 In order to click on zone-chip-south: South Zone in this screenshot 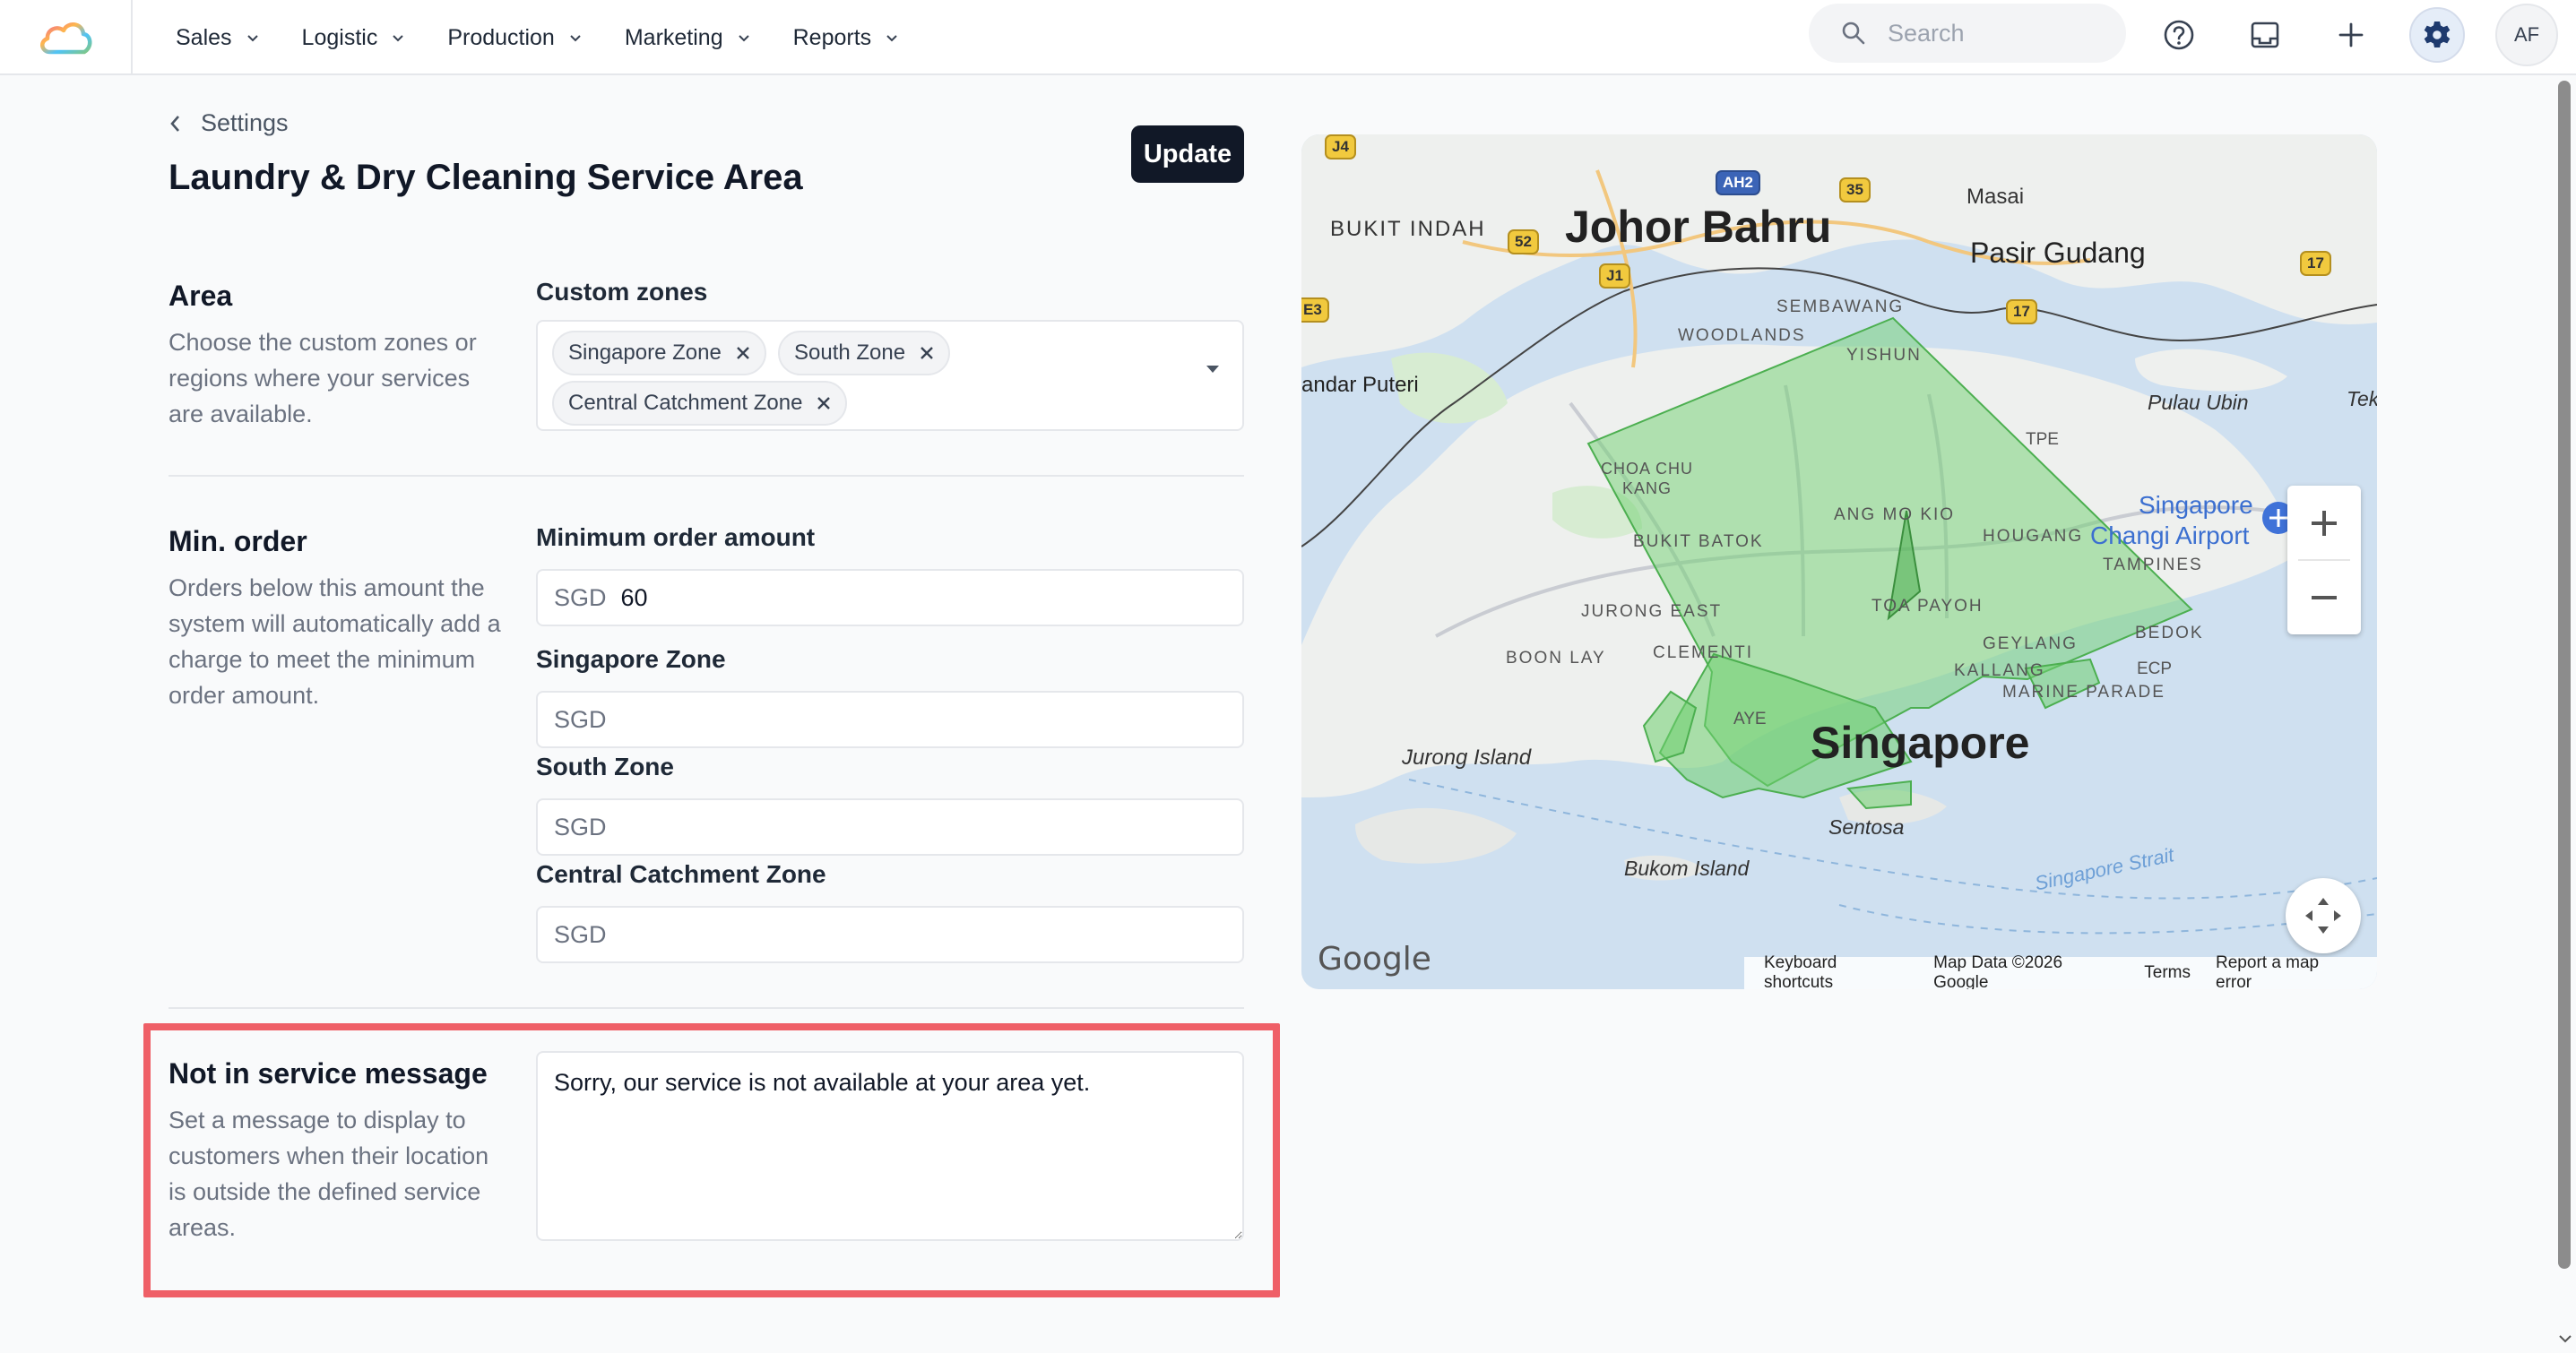, I will do `click(864, 353)`.